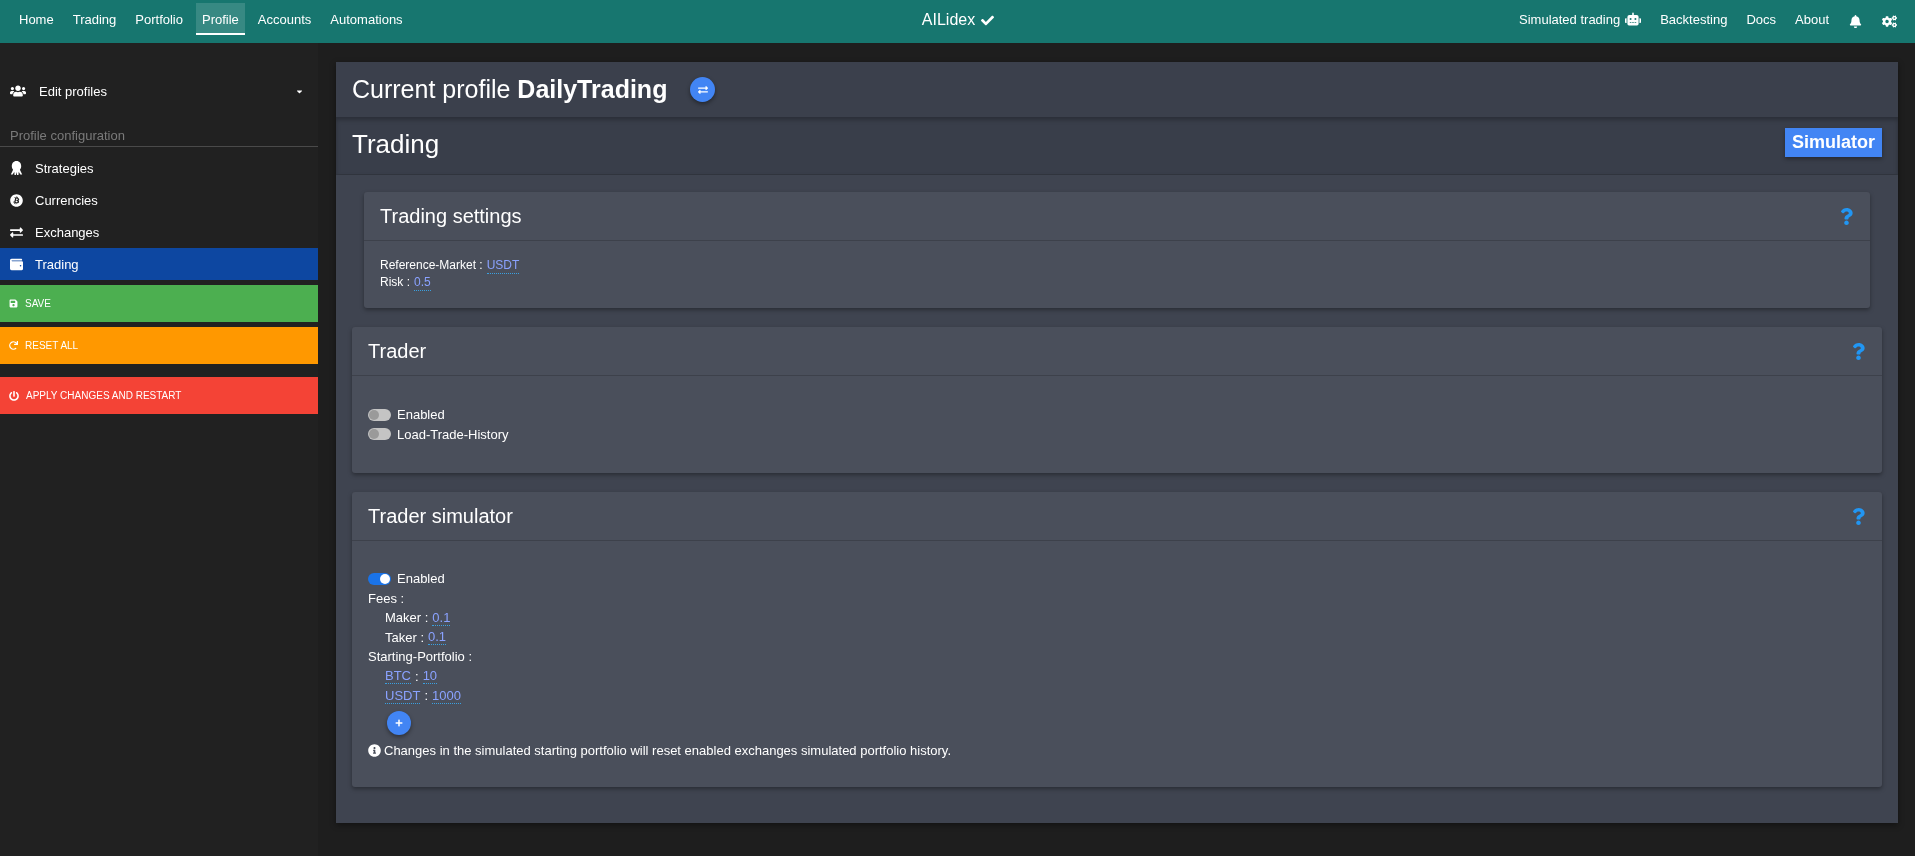 The height and width of the screenshot is (856, 1915). What do you see at coordinates (440, 516) in the screenshot?
I see `card-title: Trader simulator` at bounding box center [440, 516].